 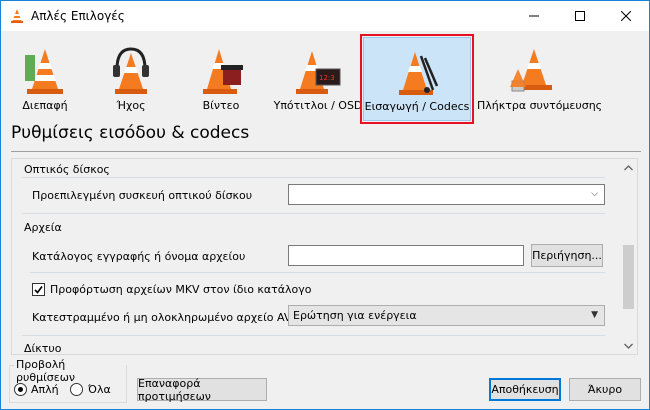 I want to click on show-simple-radio, so click(x=20, y=389).